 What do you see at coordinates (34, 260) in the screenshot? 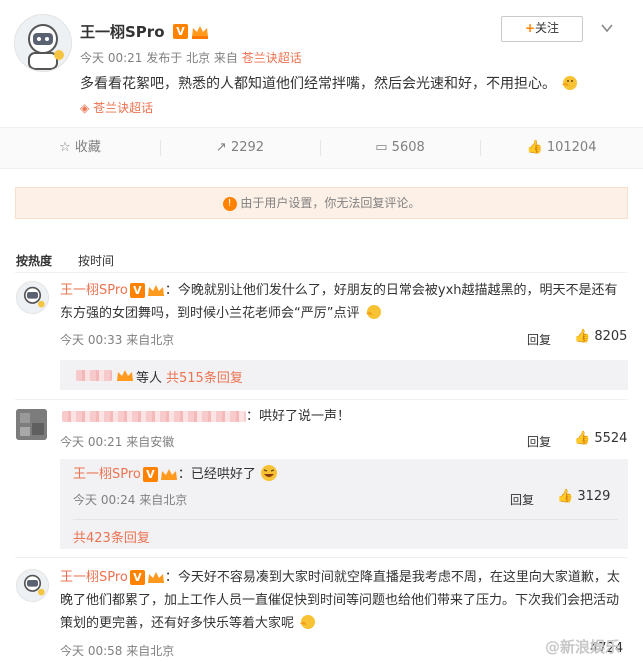
I see `tab-hot: 按热度` at bounding box center [34, 260].